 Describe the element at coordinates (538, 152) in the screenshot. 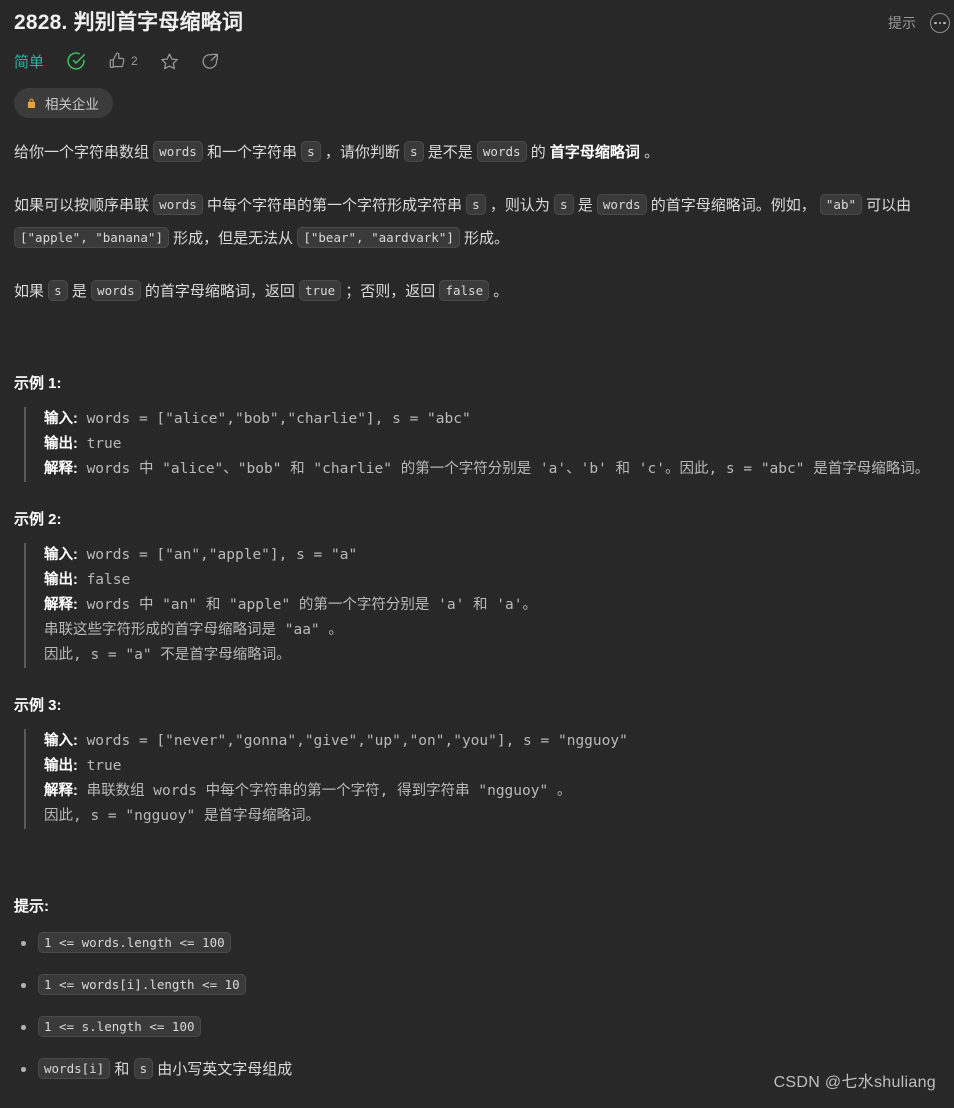

I see `text: 的` at that location.